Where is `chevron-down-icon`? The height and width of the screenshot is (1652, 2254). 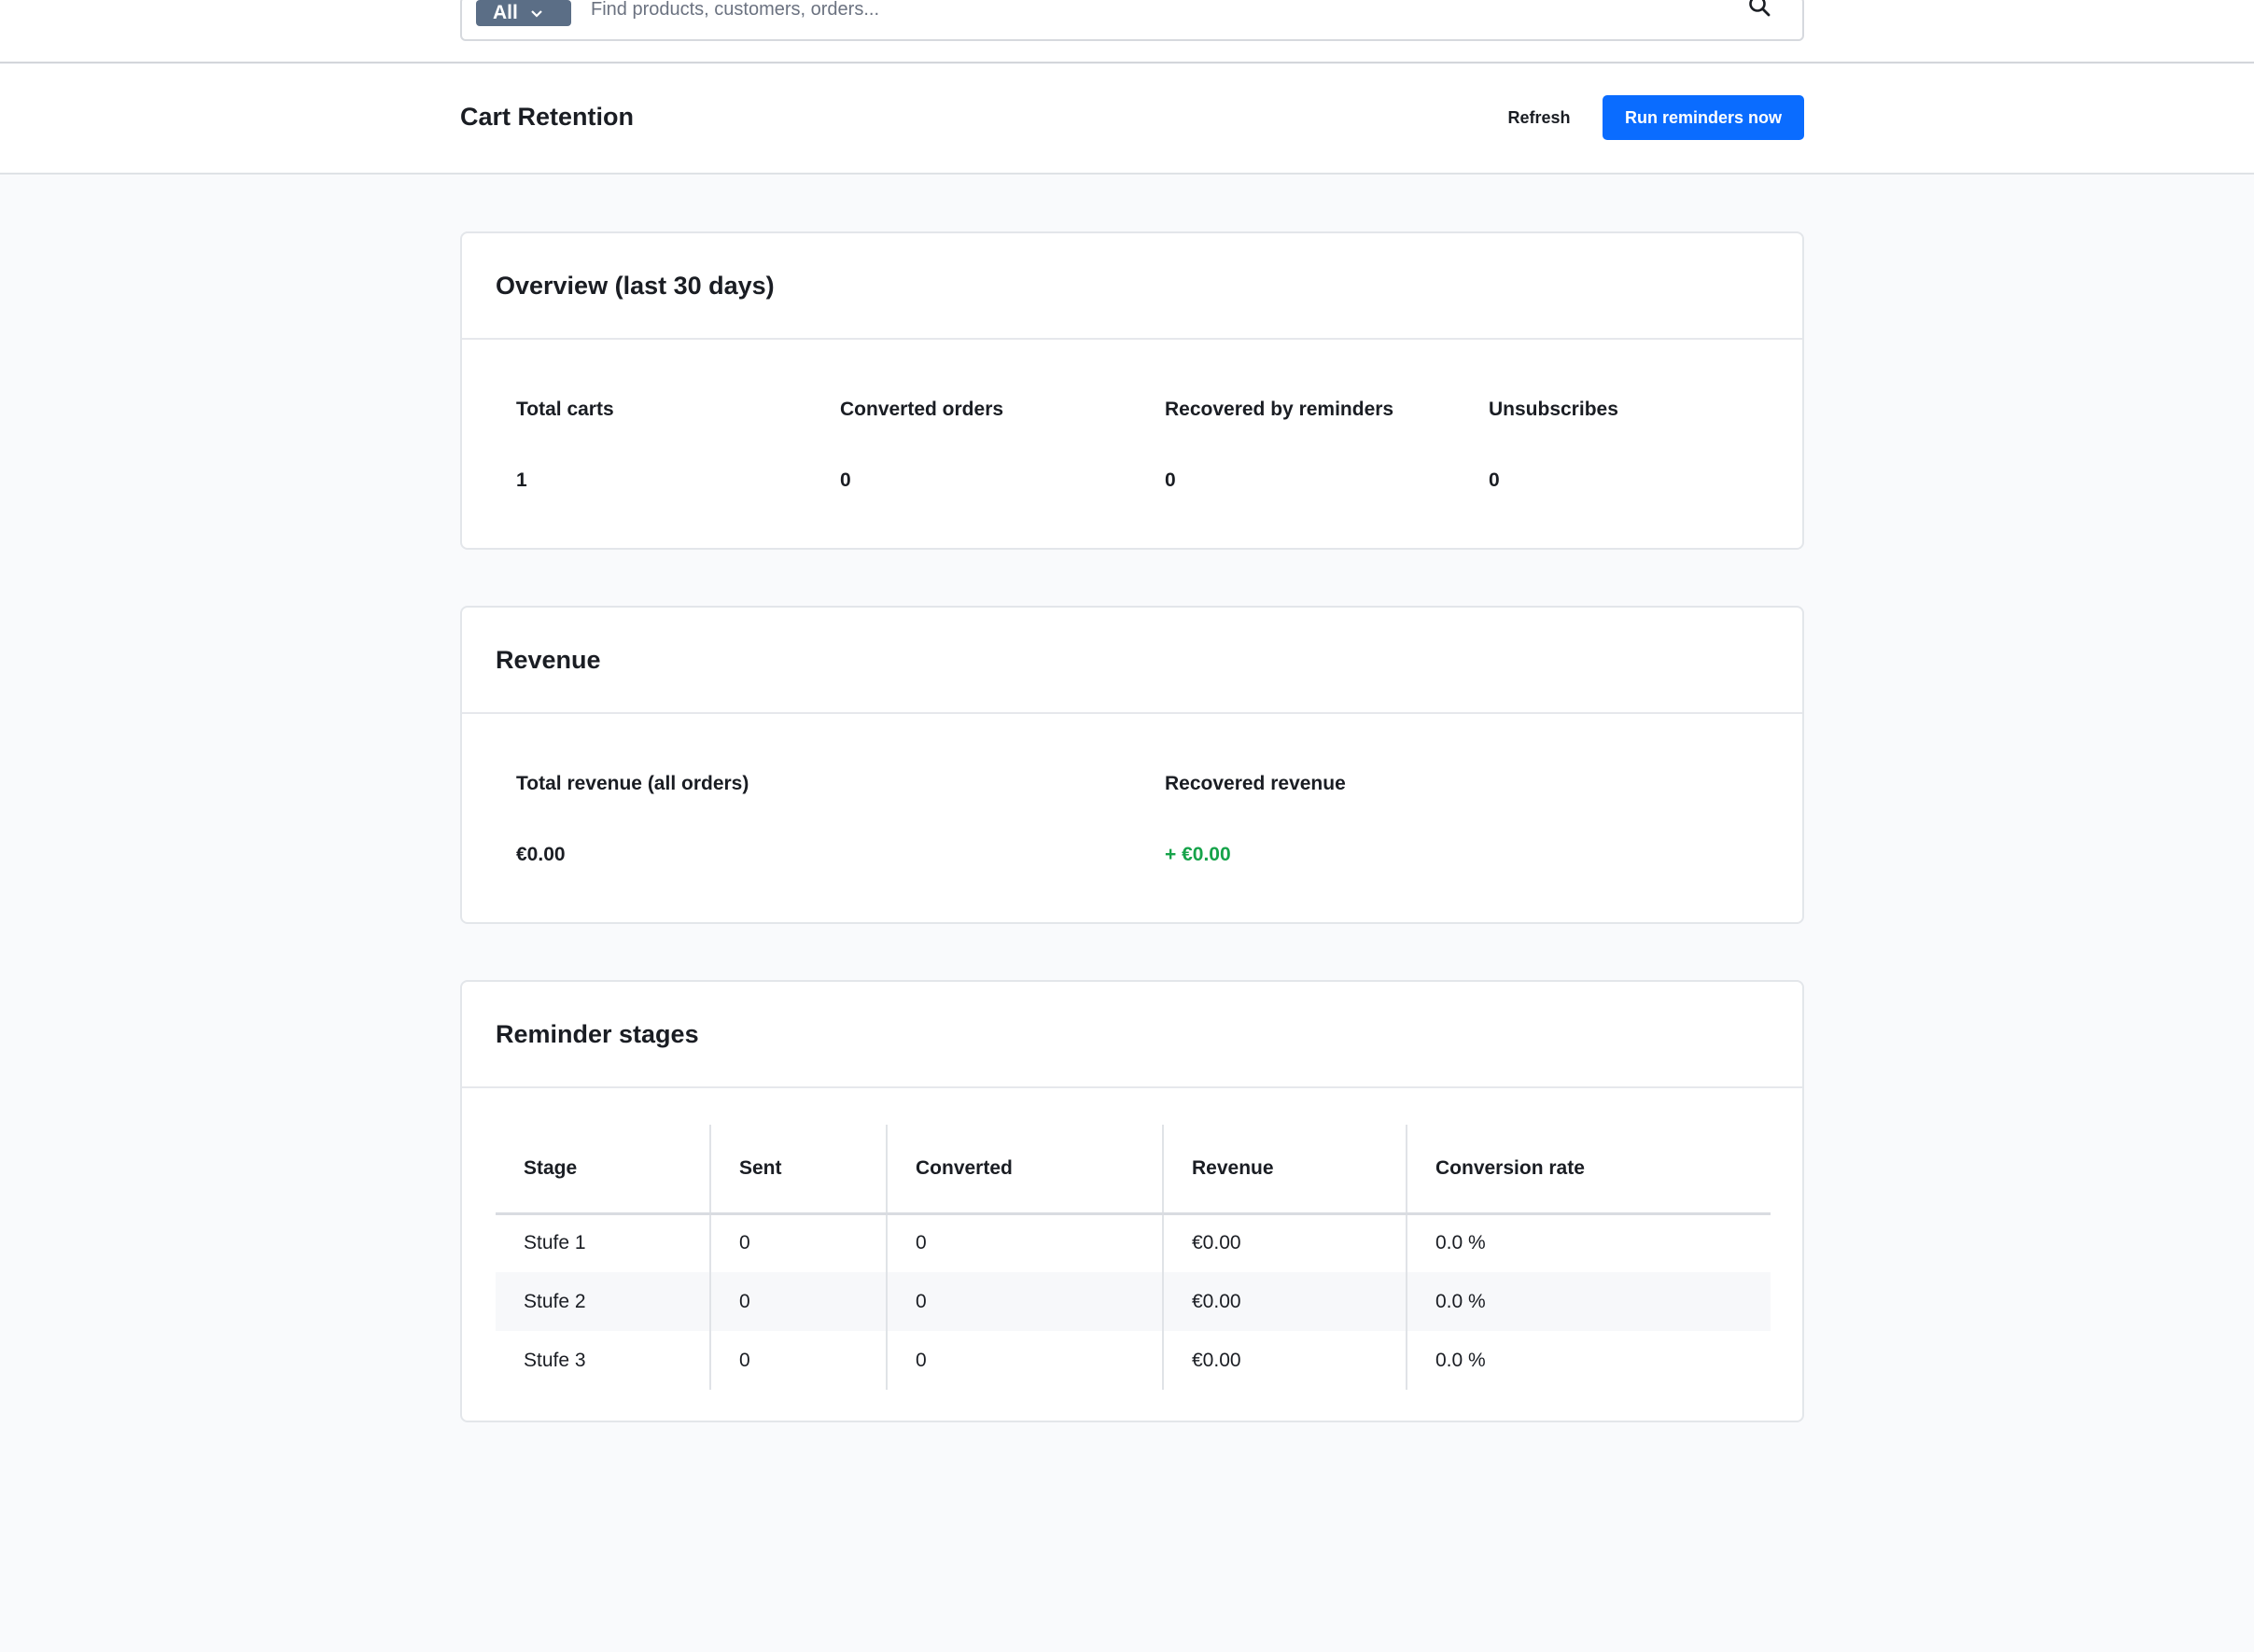
chevron-down-icon is located at coordinates (536, 13).